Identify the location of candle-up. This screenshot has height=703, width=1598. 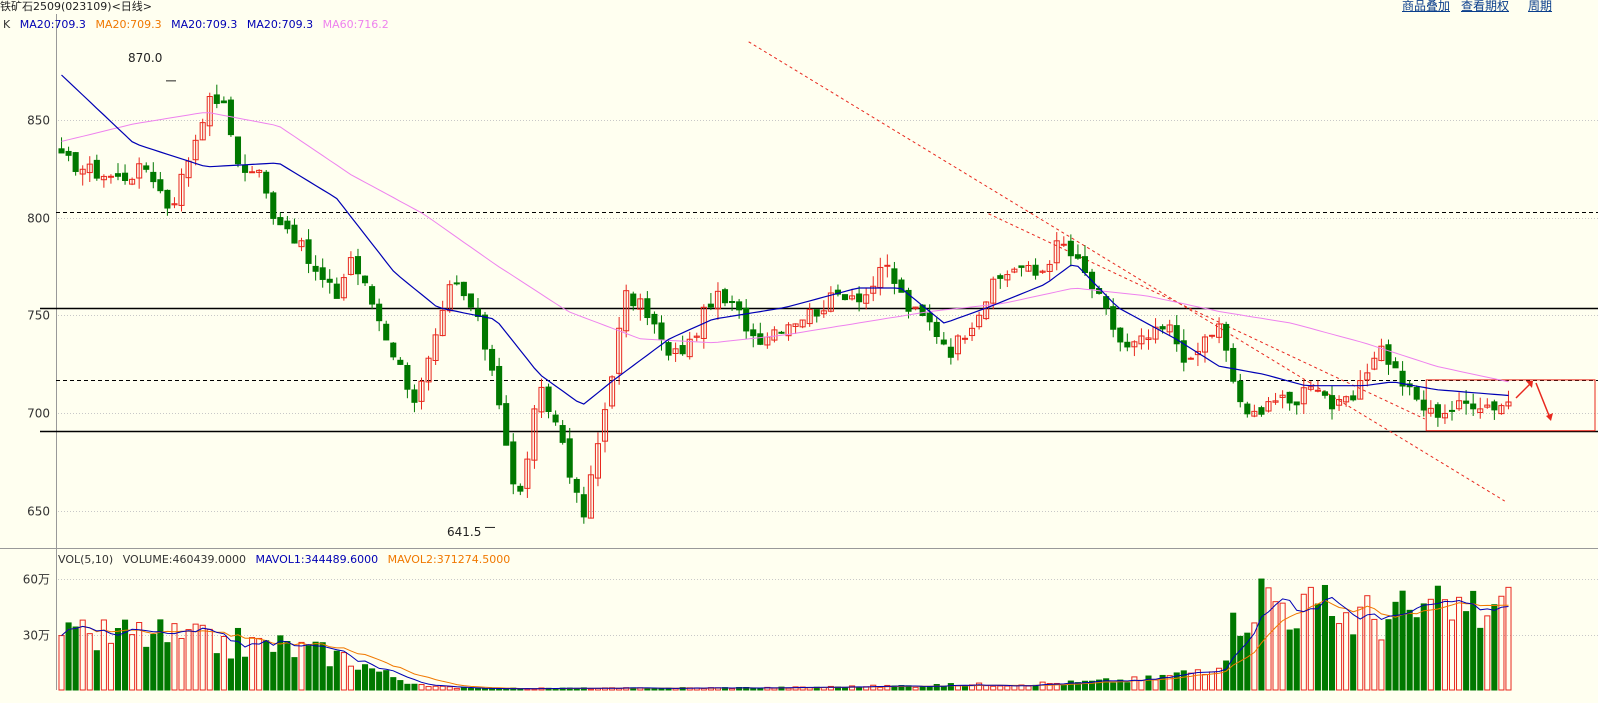
(1317, 390).